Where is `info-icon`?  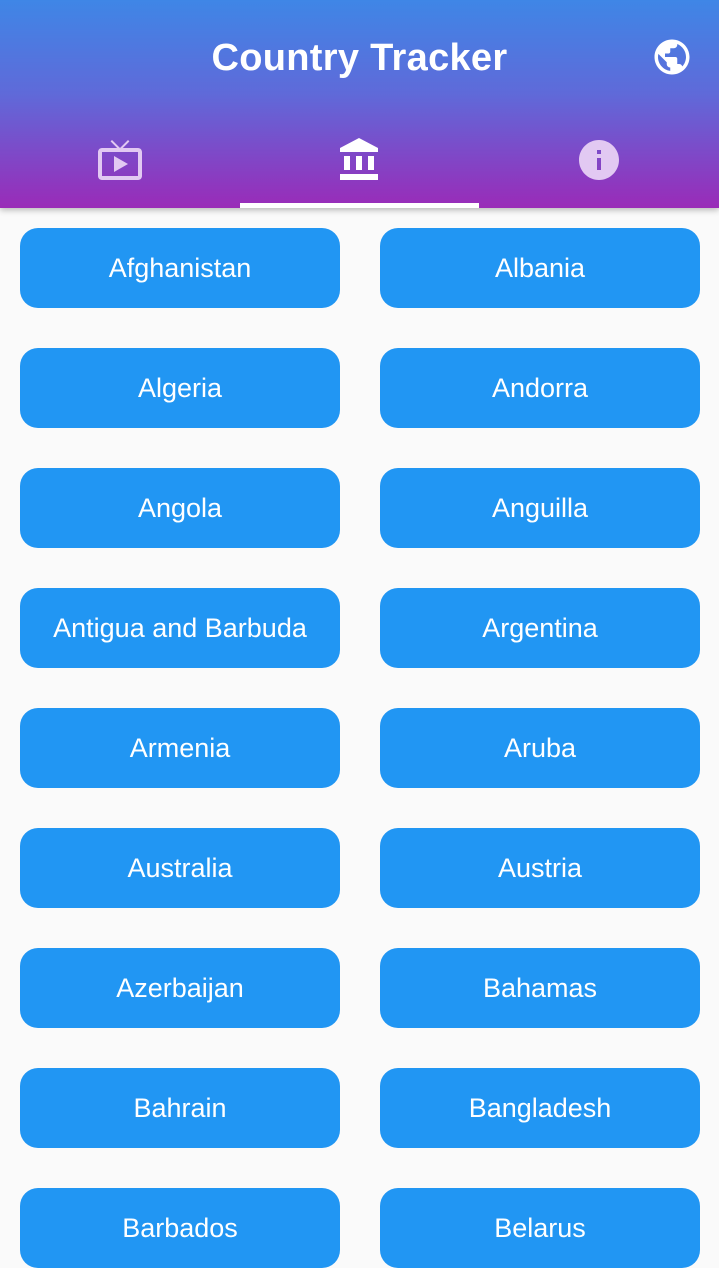 info-icon is located at coordinates (599, 160).